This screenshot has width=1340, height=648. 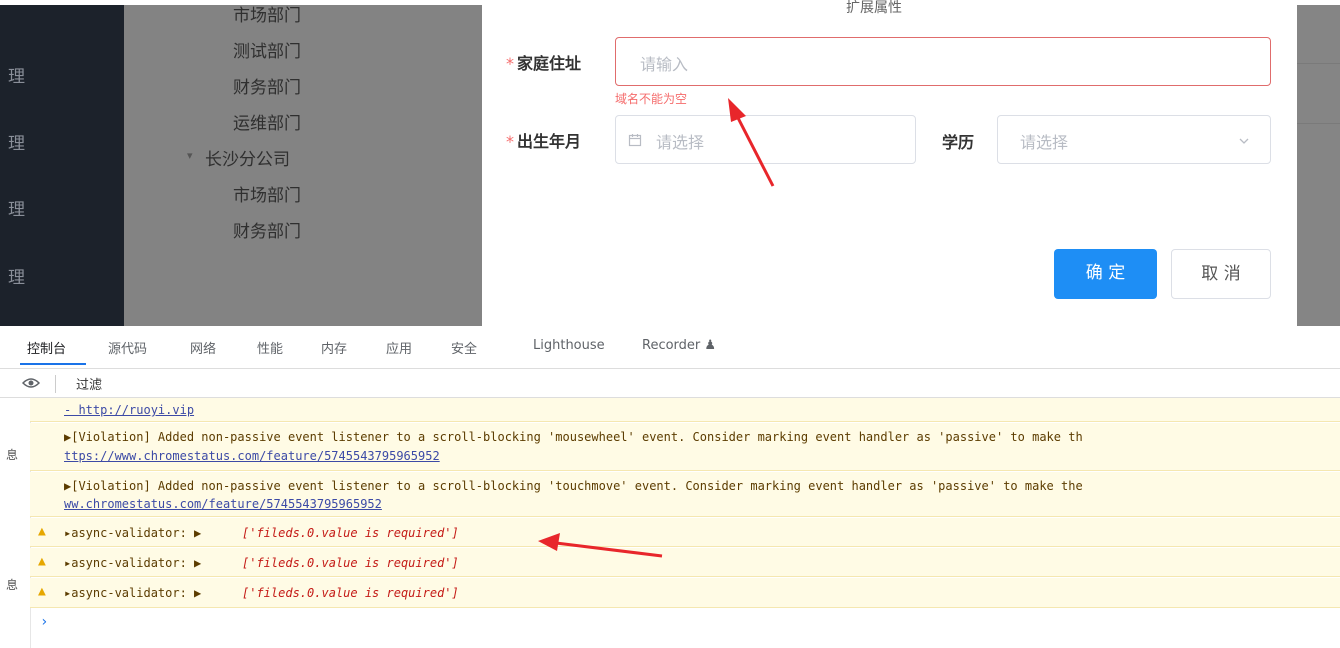 I want to click on active-tab-indicator, so click(x=53, y=364).